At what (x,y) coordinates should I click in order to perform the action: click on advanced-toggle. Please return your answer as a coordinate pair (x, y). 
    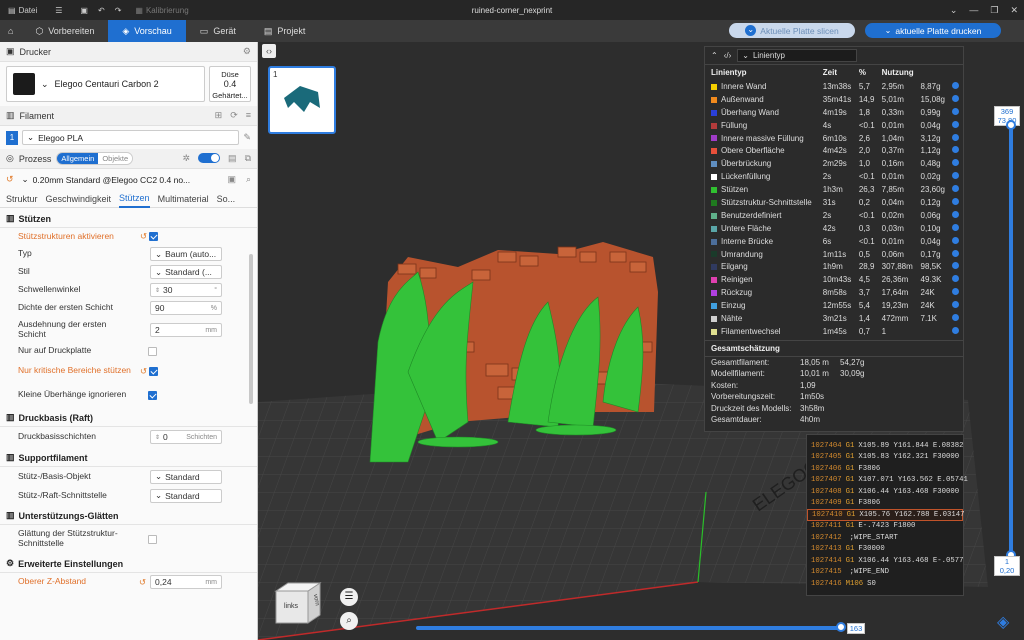
    Looking at the image, I should click on (209, 158).